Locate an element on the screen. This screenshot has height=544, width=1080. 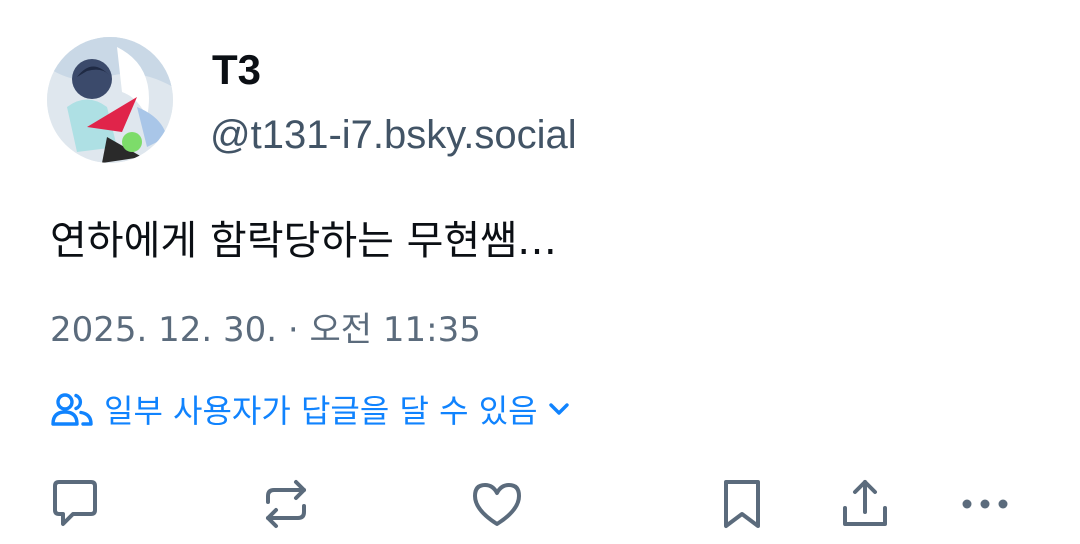
comment-icon is located at coordinates (75, 503).